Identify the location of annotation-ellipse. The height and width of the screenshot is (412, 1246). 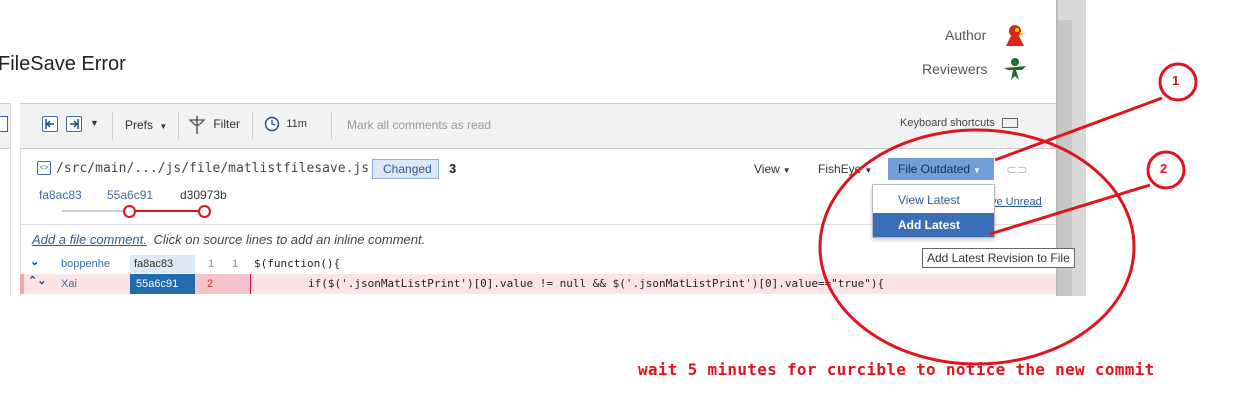
(977, 247).